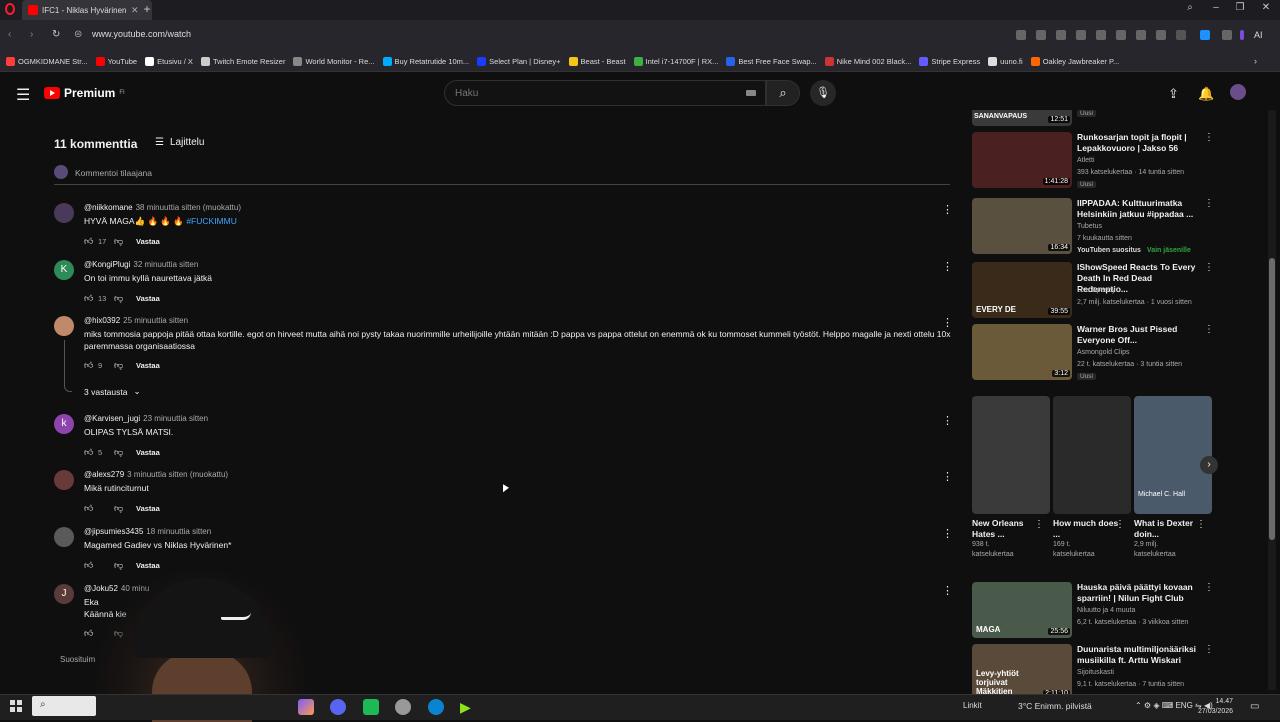  Describe the element at coordinates (56, 34) in the screenshot. I see `reload-icon: ↻` at that location.